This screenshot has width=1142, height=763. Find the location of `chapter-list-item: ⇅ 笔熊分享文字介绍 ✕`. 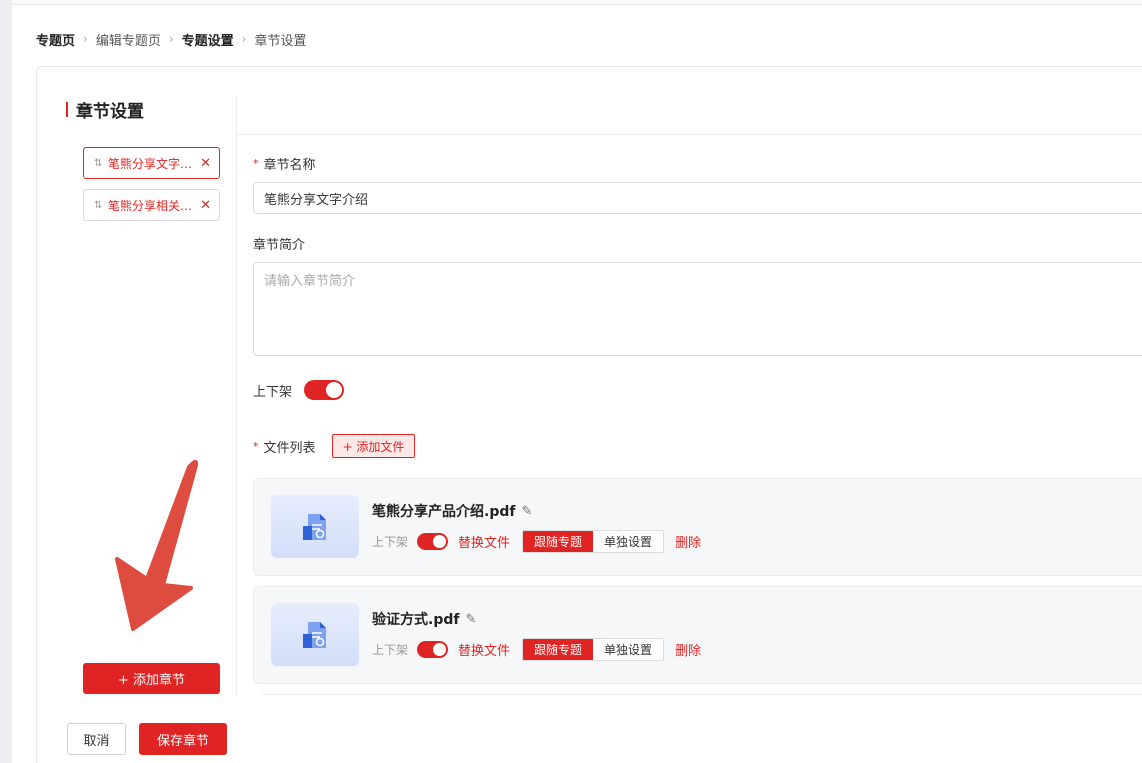

chapter-list-item: ⇅ 笔熊分享文字介绍 ✕ is located at coordinates (151, 163).